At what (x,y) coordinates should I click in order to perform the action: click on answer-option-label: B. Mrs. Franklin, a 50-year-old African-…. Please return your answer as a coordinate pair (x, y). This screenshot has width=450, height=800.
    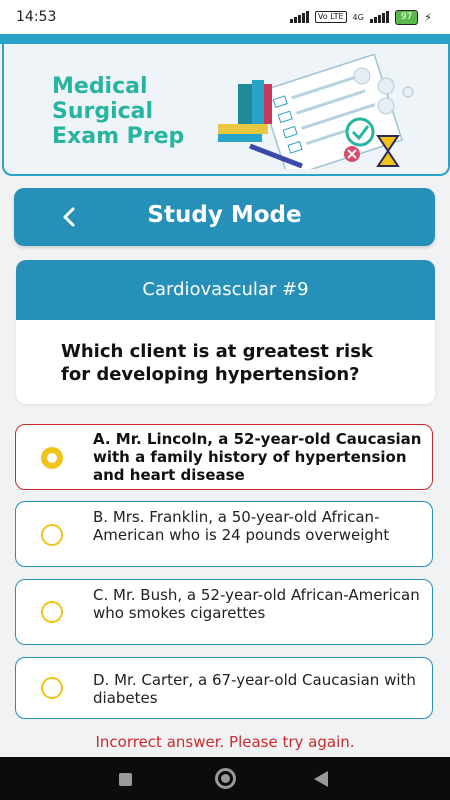
    Looking at the image, I should click on (241, 526).